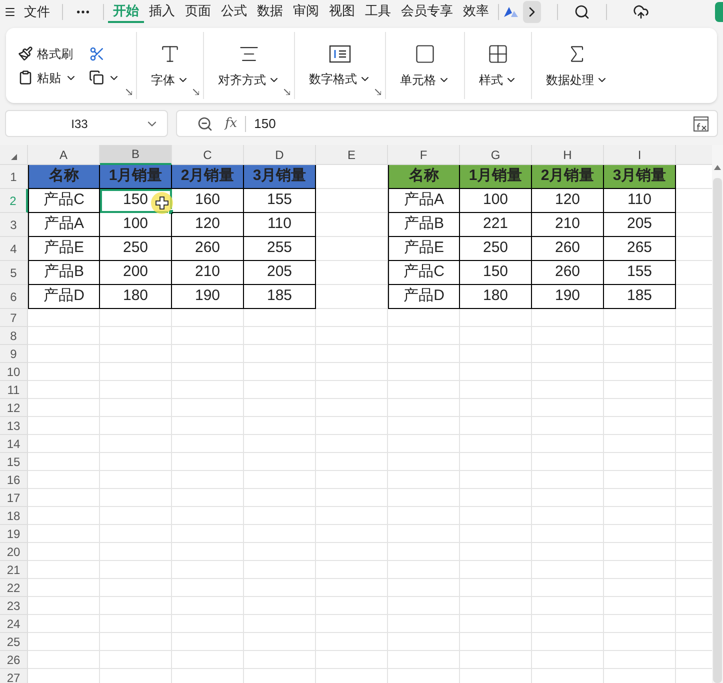 The width and height of the screenshot is (723, 683). What do you see at coordinates (496, 249) in the screenshot?
I see `table-cell: 250` at bounding box center [496, 249].